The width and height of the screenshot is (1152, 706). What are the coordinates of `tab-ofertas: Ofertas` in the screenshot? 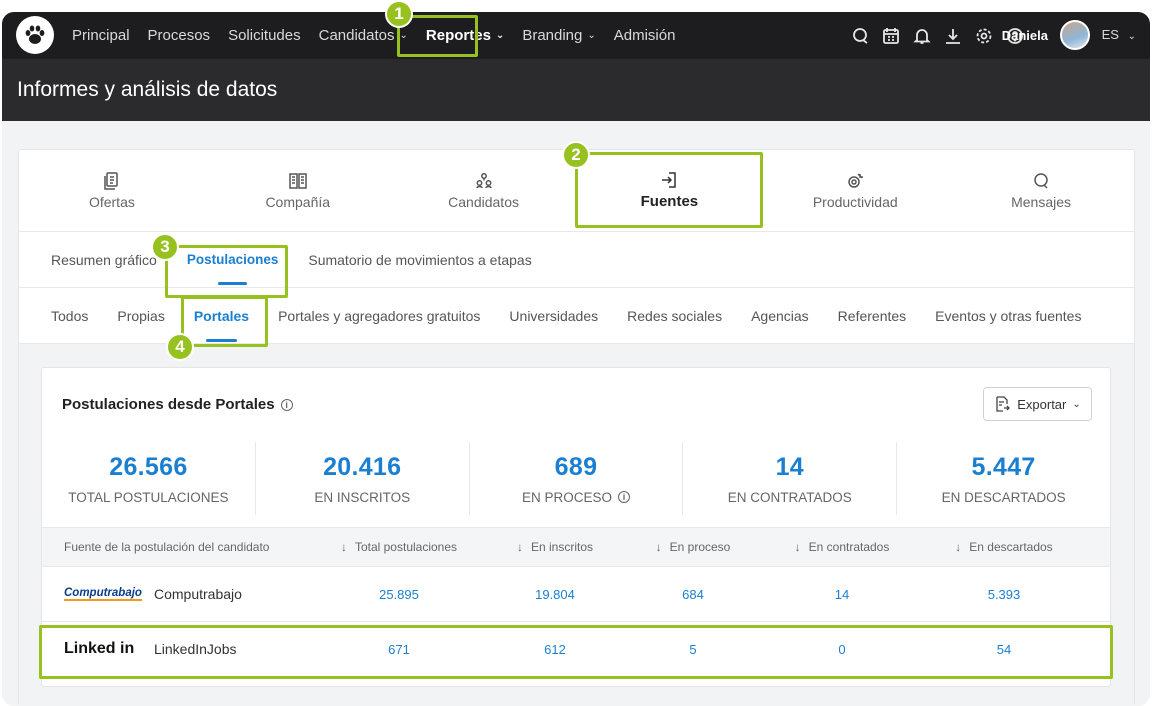 It's located at (112, 190).